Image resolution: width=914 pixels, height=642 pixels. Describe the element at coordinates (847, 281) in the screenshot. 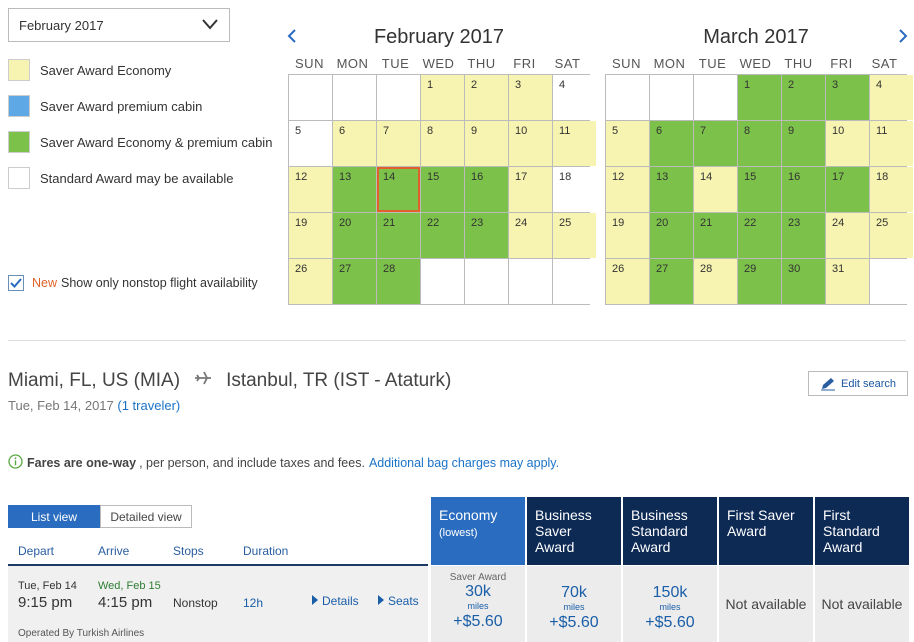

I see `calendar-day: 31` at that location.